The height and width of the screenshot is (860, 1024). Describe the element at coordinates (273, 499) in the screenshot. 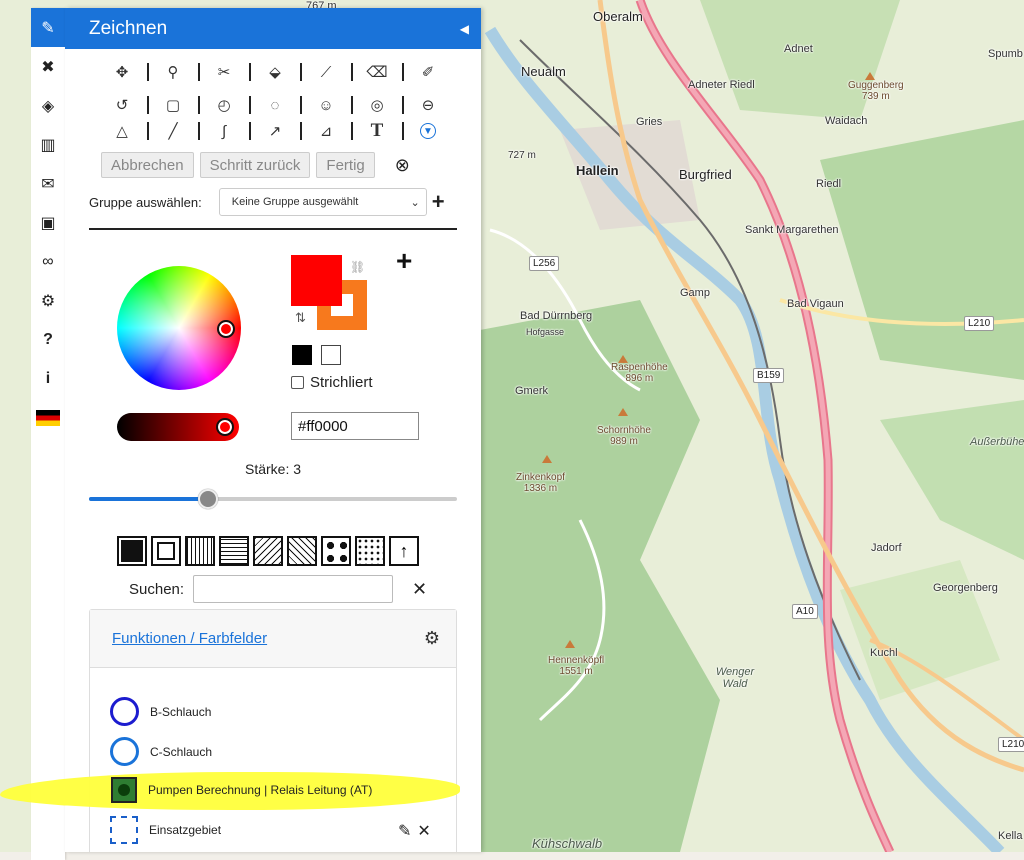

I see `stroke-width-slider` at that location.